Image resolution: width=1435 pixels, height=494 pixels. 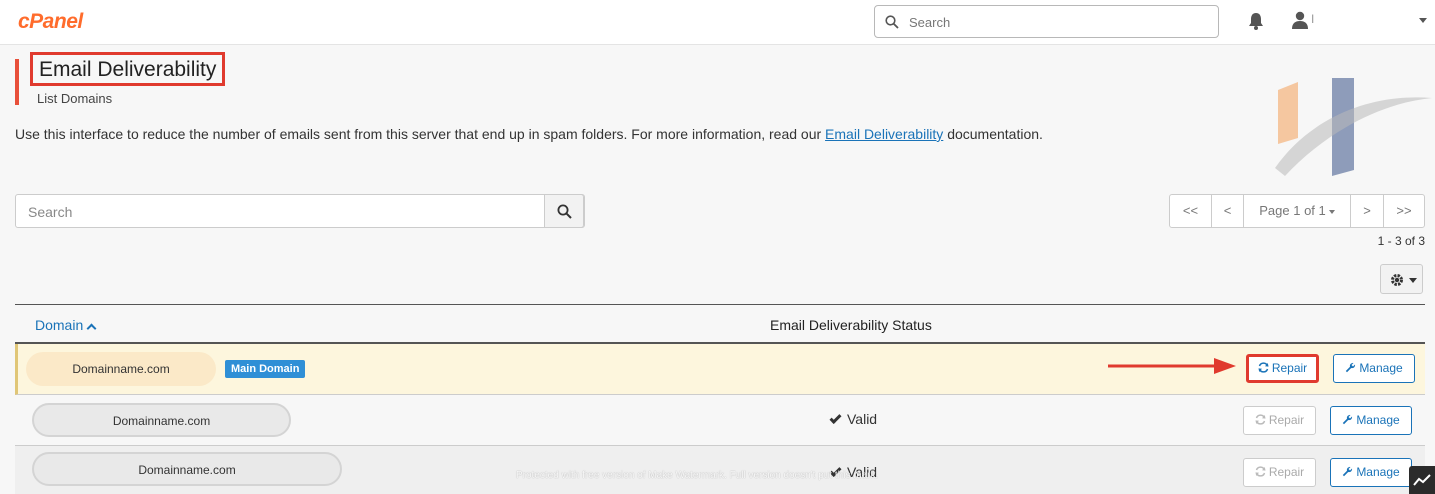 I want to click on main-domain-badge: Main Domain, so click(x=265, y=369).